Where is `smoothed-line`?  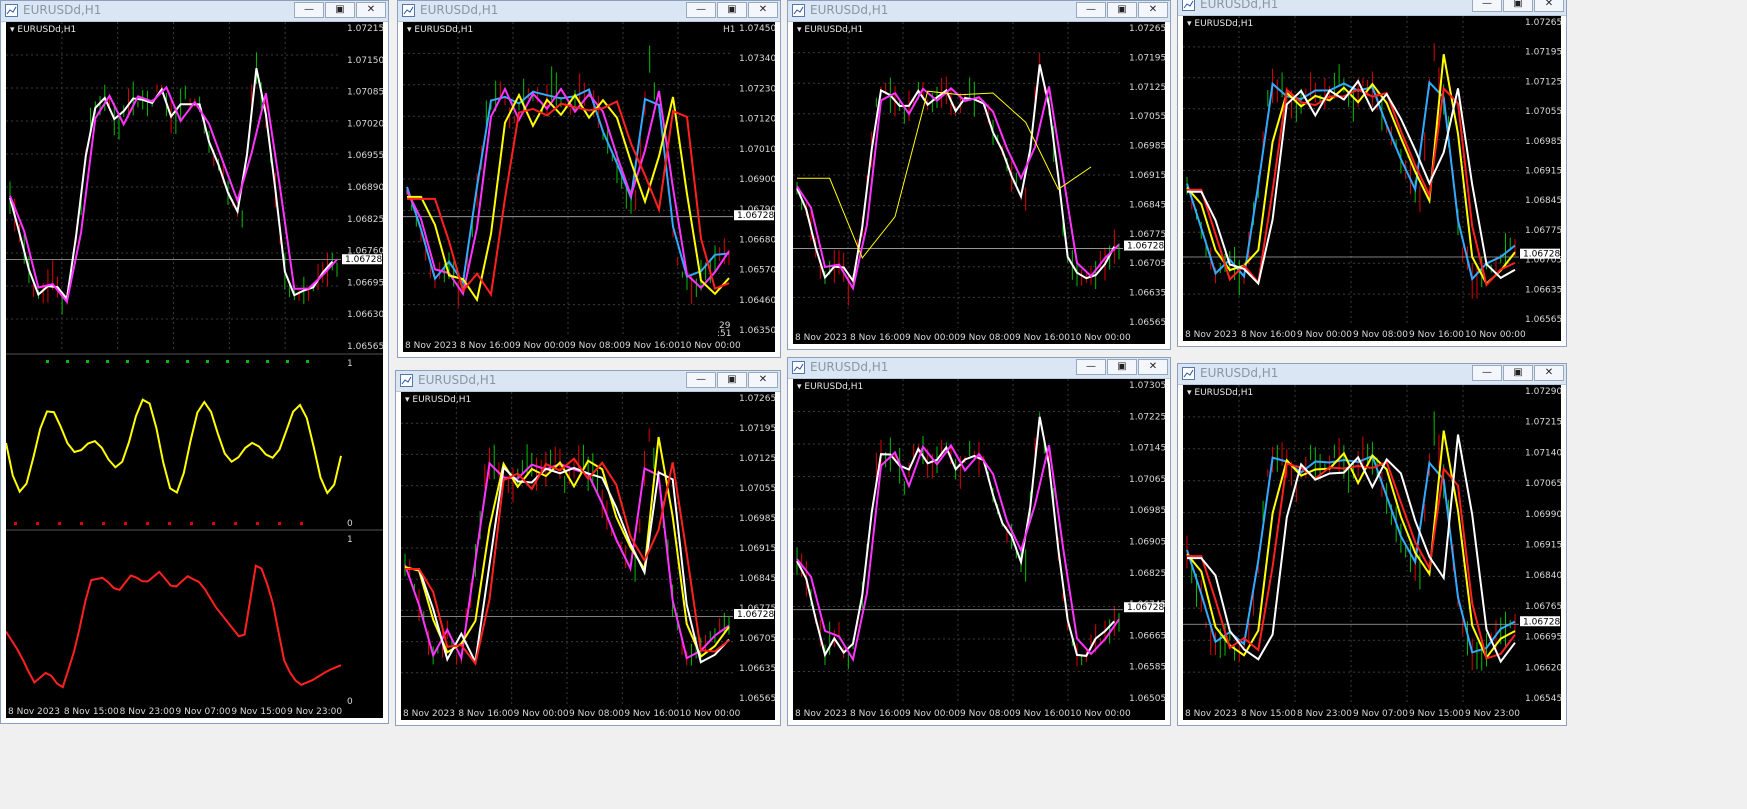 smoothed-line is located at coordinates (174, 626).